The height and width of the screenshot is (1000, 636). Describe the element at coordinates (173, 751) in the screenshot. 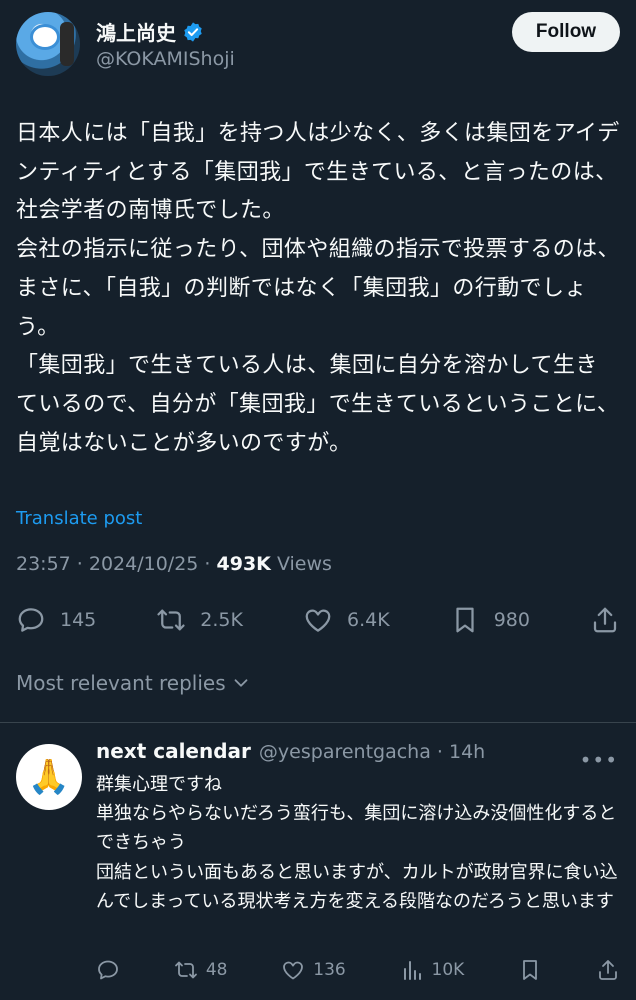

I see `reply-author-name: next calendar` at that location.